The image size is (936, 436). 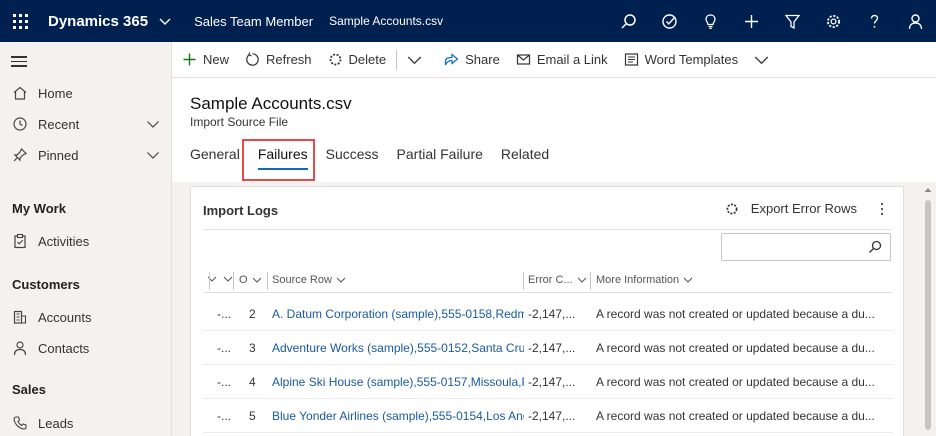 What do you see at coordinates (46, 284) in the screenshot?
I see `nav-group-title: Customers` at bounding box center [46, 284].